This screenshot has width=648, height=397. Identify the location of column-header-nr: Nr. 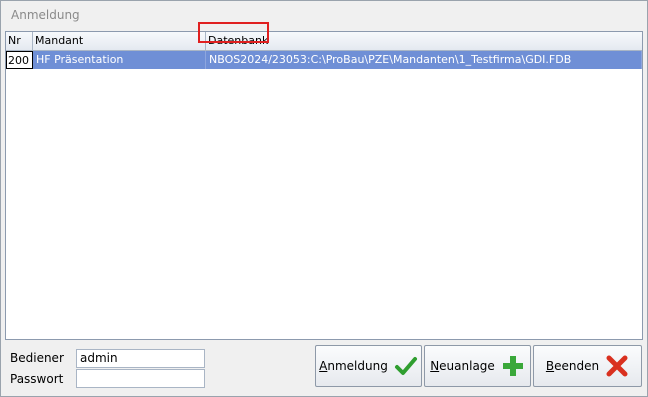
(19, 41).